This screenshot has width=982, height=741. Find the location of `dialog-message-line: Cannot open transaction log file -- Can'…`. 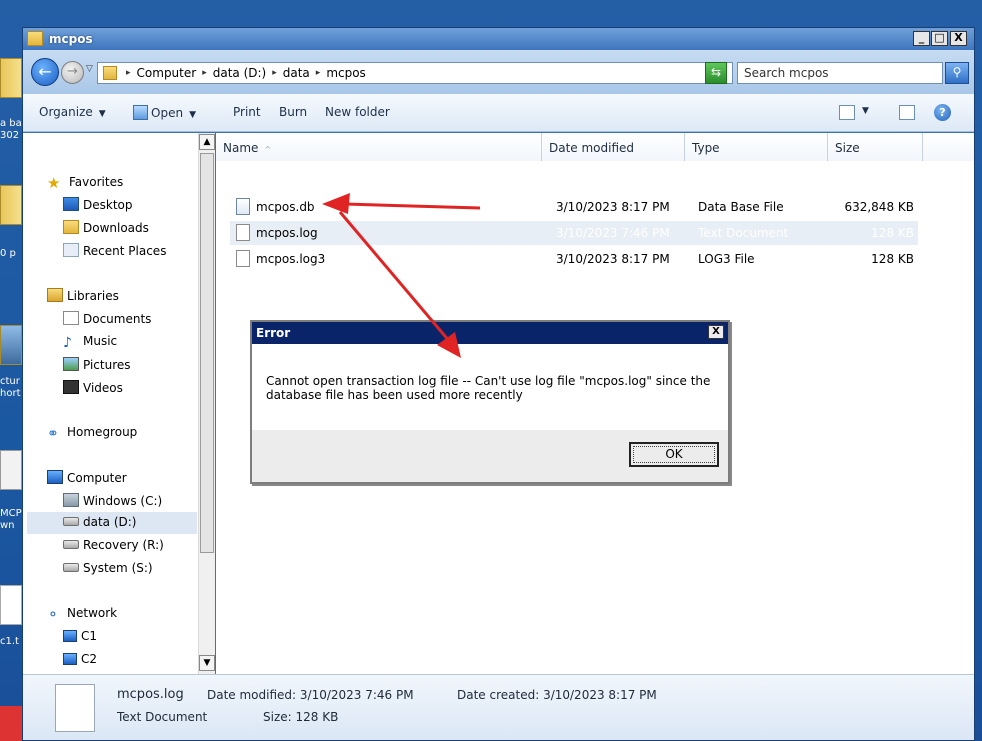

dialog-message-line: Cannot open transaction log file -- Can'… is located at coordinates (488, 381).